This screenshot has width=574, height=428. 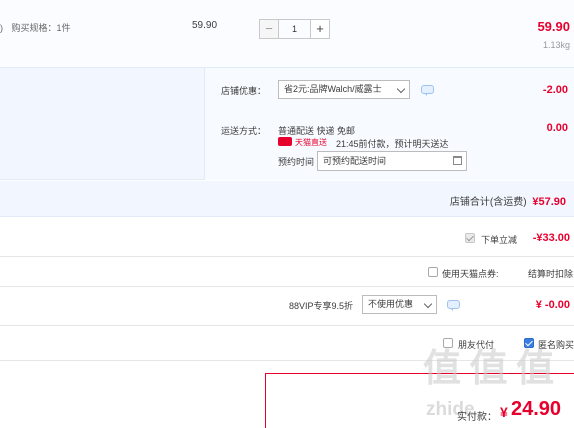 What do you see at coordinates (296, 162) in the screenshot?
I see `schedule-label: 预约时间` at bounding box center [296, 162].